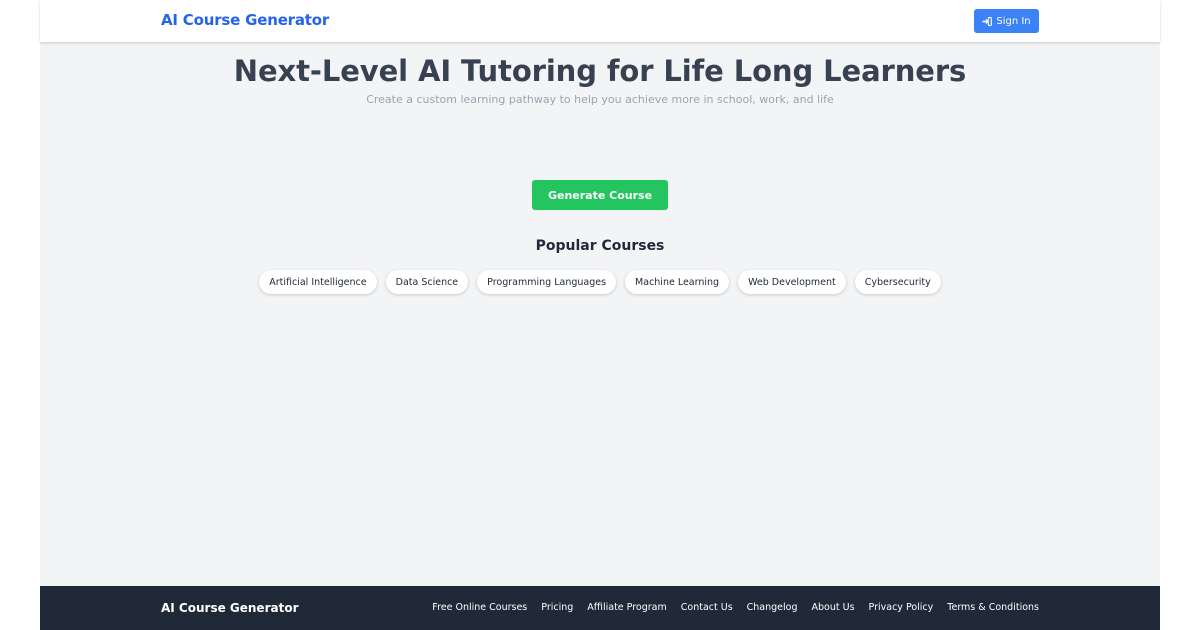  Describe the element at coordinates (993, 607) in the screenshot. I see `footer-link-terms-conditions: Terms & Conditions` at that location.